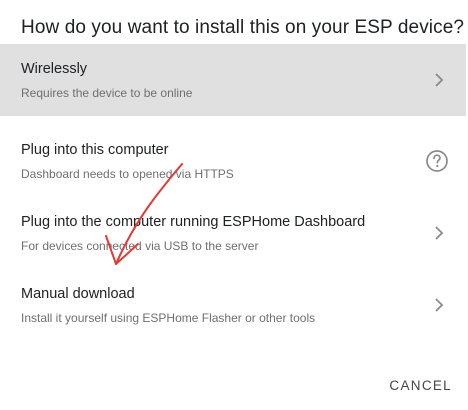 Image resolution: width=468 pixels, height=410 pixels. Describe the element at coordinates (95, 150) in the screenshot. I see `option-label: Plug into this computer` at that location.